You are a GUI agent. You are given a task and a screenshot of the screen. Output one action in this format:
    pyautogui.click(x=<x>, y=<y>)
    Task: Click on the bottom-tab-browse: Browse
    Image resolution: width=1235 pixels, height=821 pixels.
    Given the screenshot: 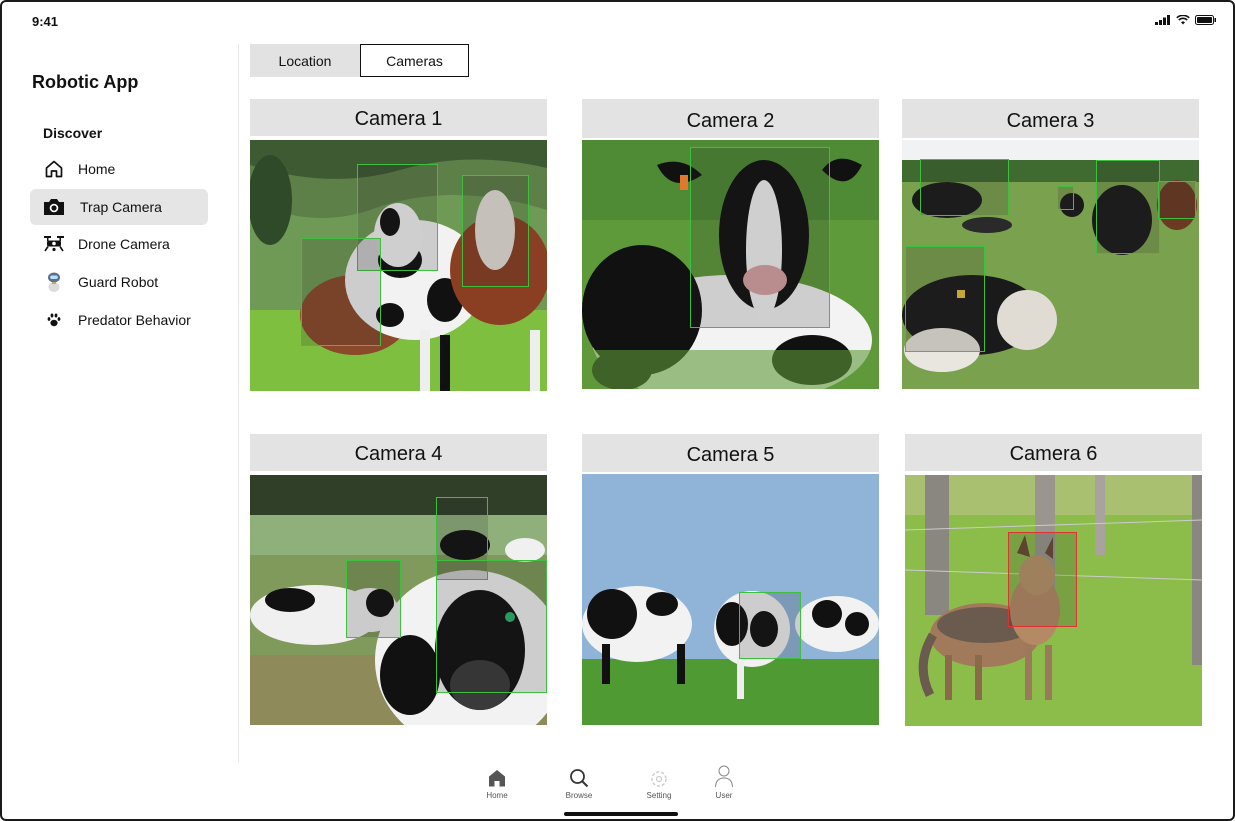 What is the action you would take?
    pyautogui.click(x=579, y=783)
    